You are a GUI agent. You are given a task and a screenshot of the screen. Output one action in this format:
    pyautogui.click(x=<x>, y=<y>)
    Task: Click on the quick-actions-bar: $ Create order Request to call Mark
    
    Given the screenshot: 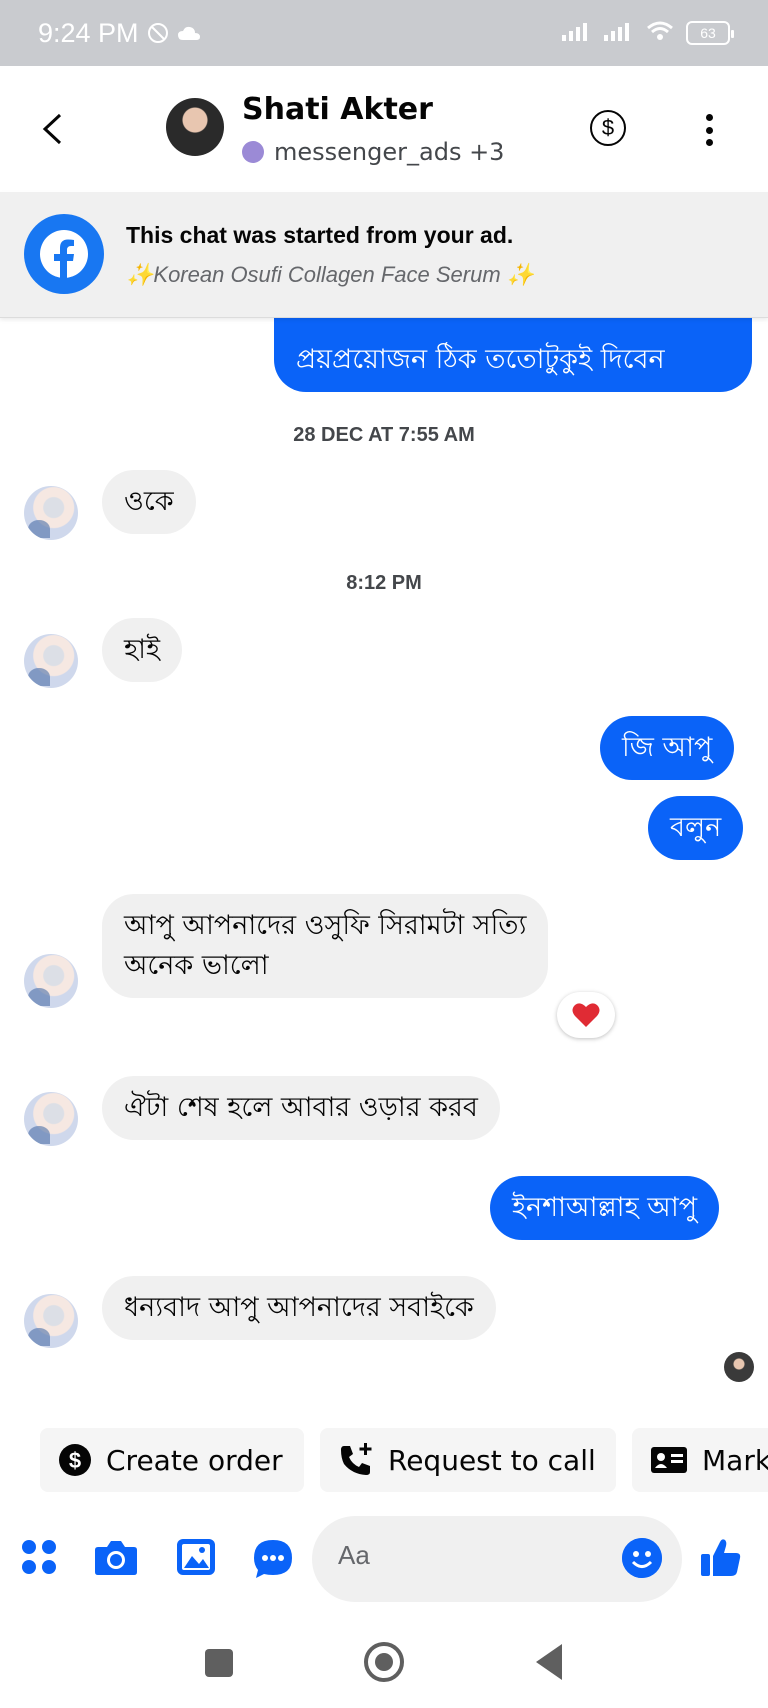 What is the action you would take?
    pyautogui.click(x=384, y=1460)
    